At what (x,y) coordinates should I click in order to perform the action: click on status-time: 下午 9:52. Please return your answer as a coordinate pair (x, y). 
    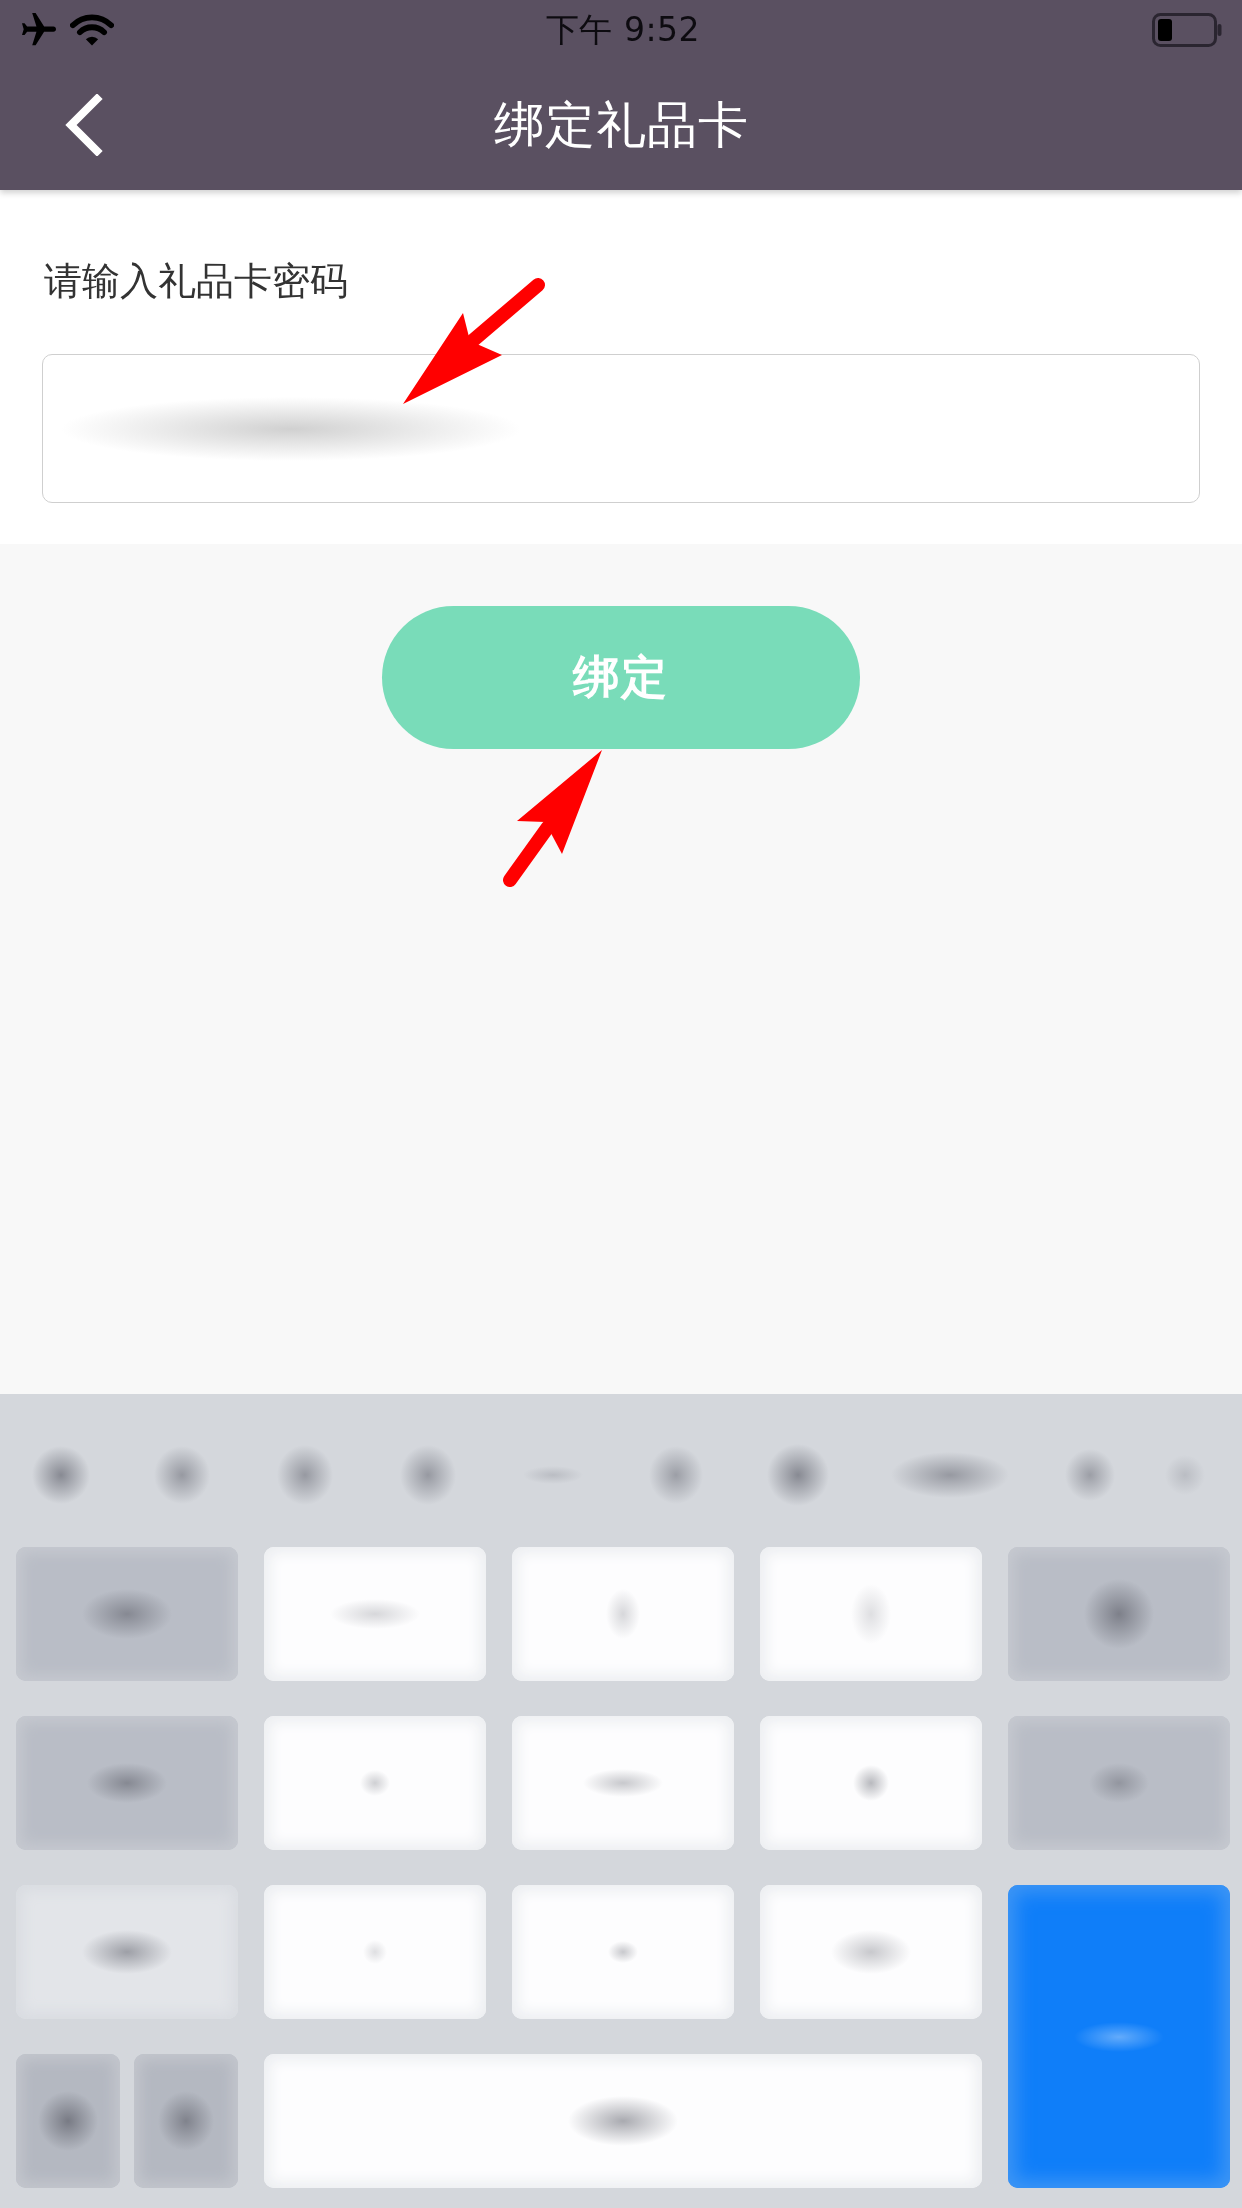
    Looking at the image, I should click on (623, 30).